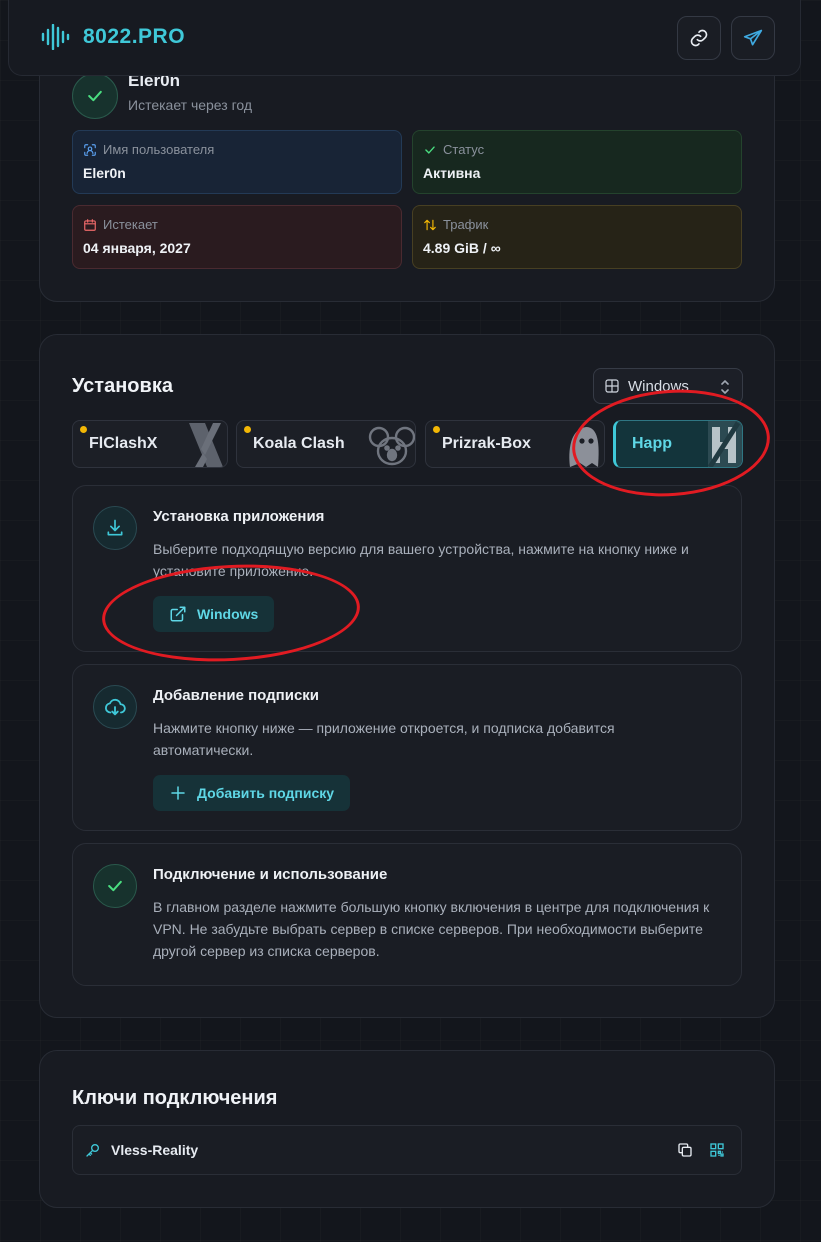  Describe the element at coordinates (612, 386) in the screenshot. I see `windows-icon` at that location.